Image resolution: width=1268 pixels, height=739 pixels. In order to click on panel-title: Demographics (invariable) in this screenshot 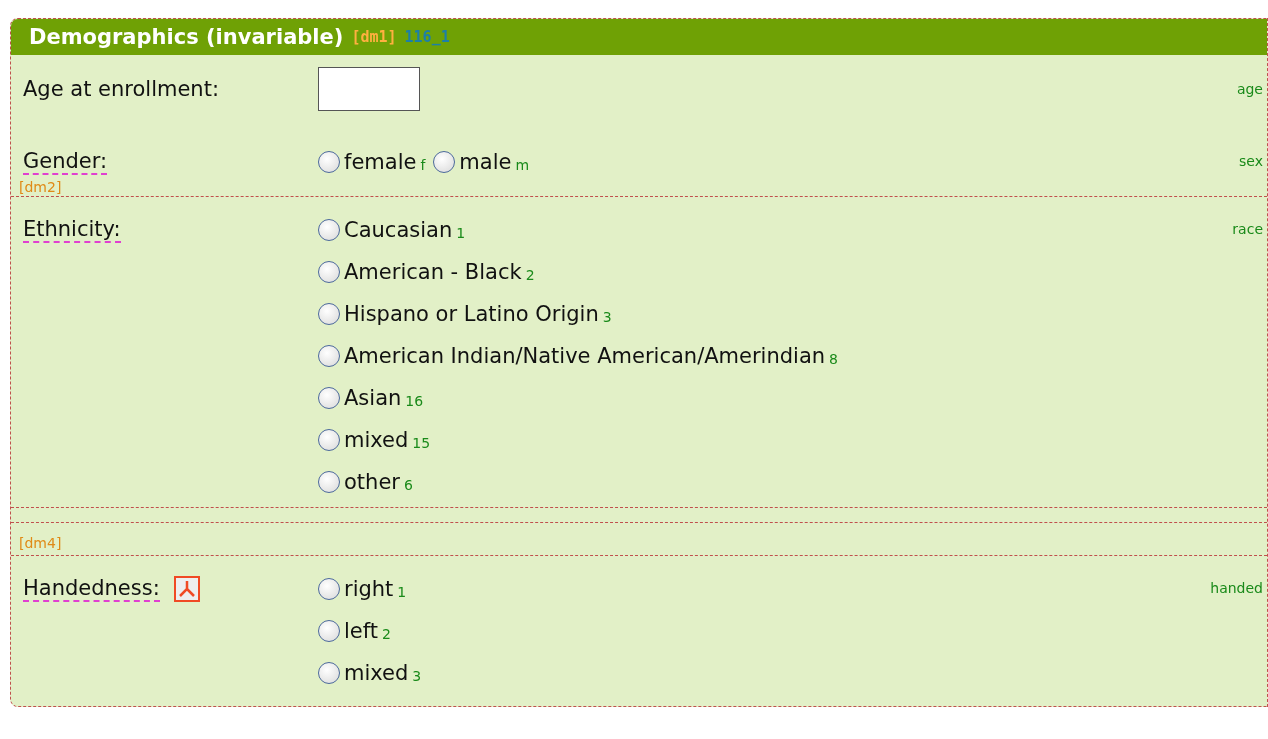, I will do `click(186, 37)`.